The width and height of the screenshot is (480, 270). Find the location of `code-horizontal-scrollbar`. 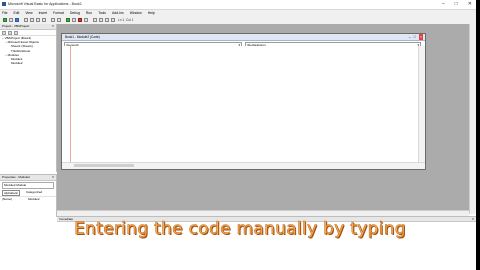

code-horizontal-scrollbar is located at coordinates (243, 165).